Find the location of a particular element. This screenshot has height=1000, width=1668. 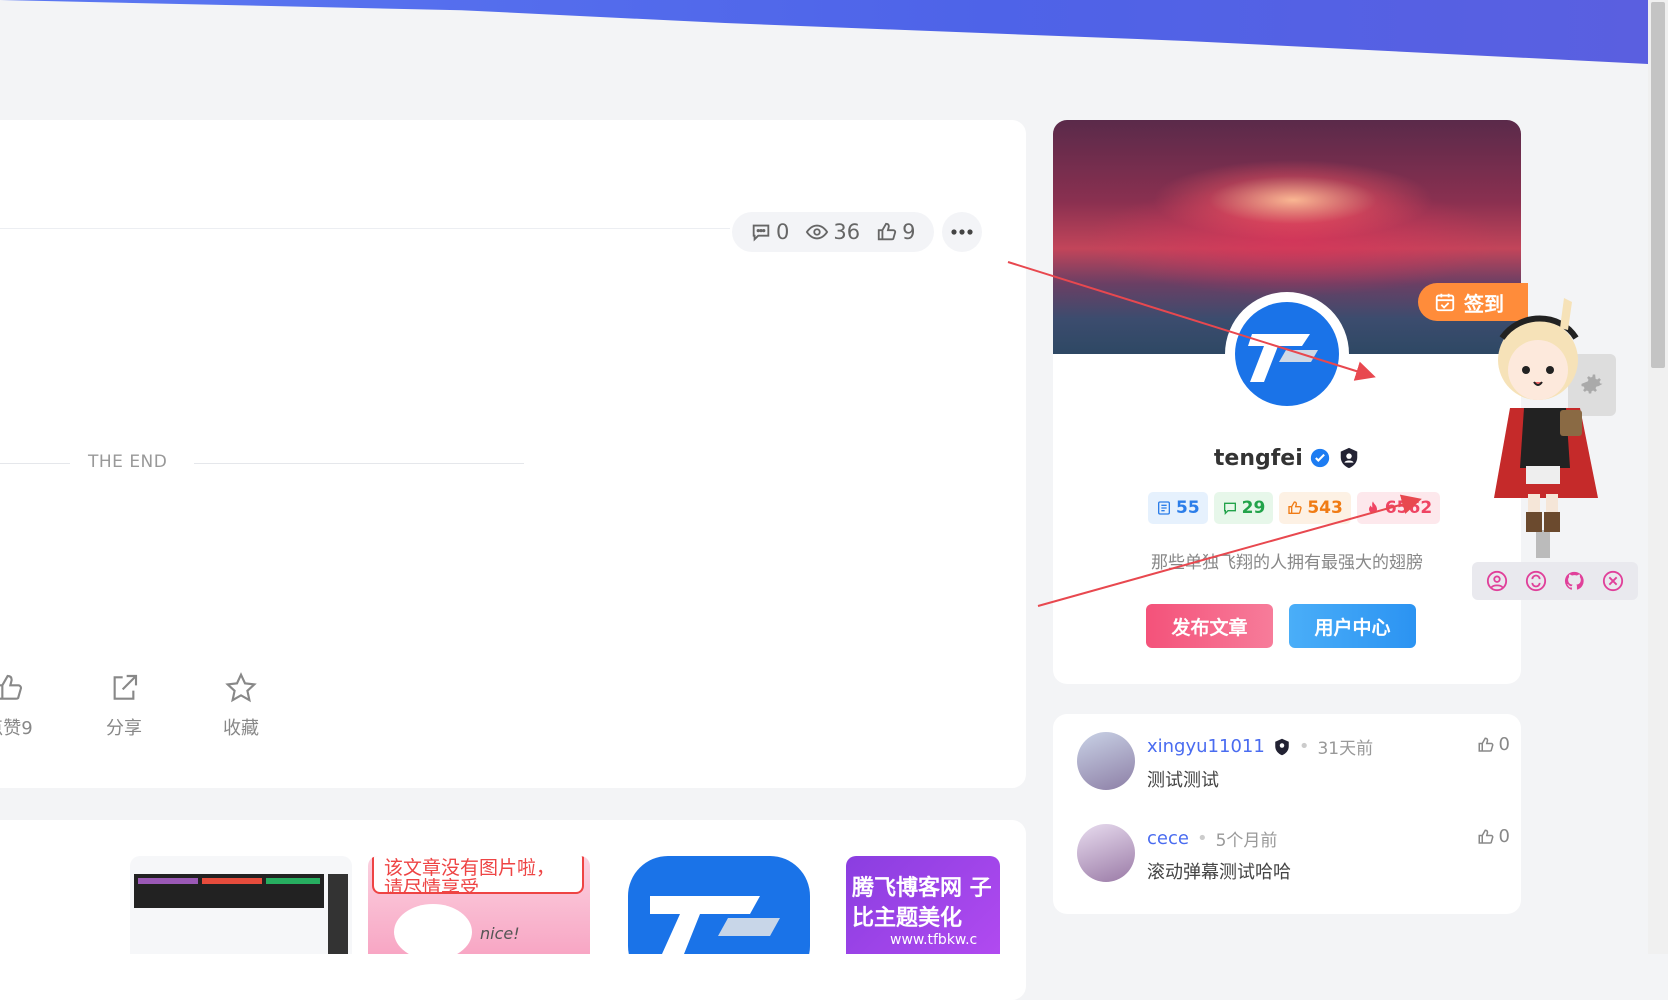

star-icon is located at coordinates (241, 687).